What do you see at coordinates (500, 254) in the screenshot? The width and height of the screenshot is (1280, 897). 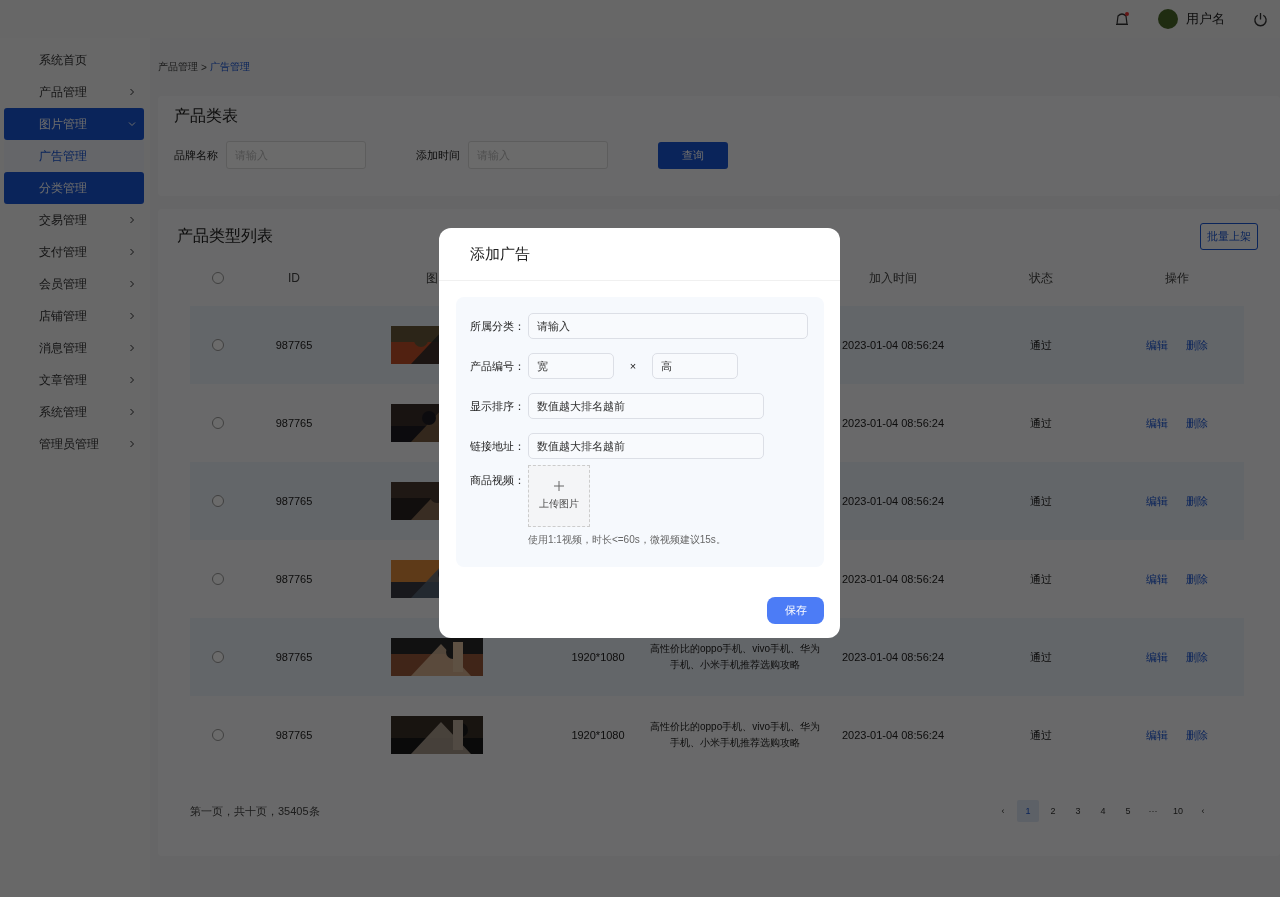 I see `dialog-title: 添加广告` at bounding box center [500, 254].